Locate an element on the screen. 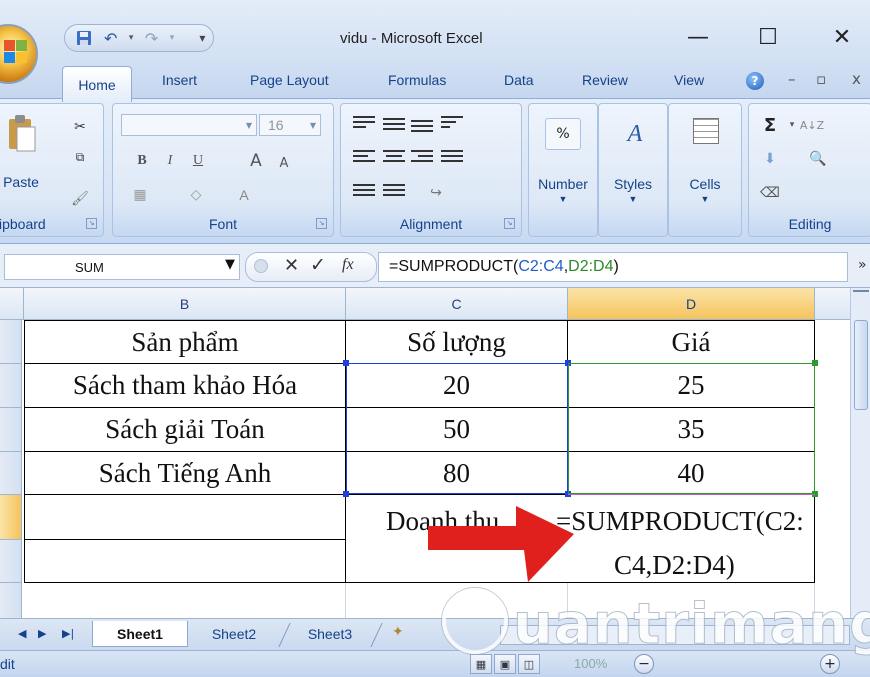 The width and height of the screenshot is (870, 677). table-cell: Sách Tiếng Anh is located at coordinates (185, 473).